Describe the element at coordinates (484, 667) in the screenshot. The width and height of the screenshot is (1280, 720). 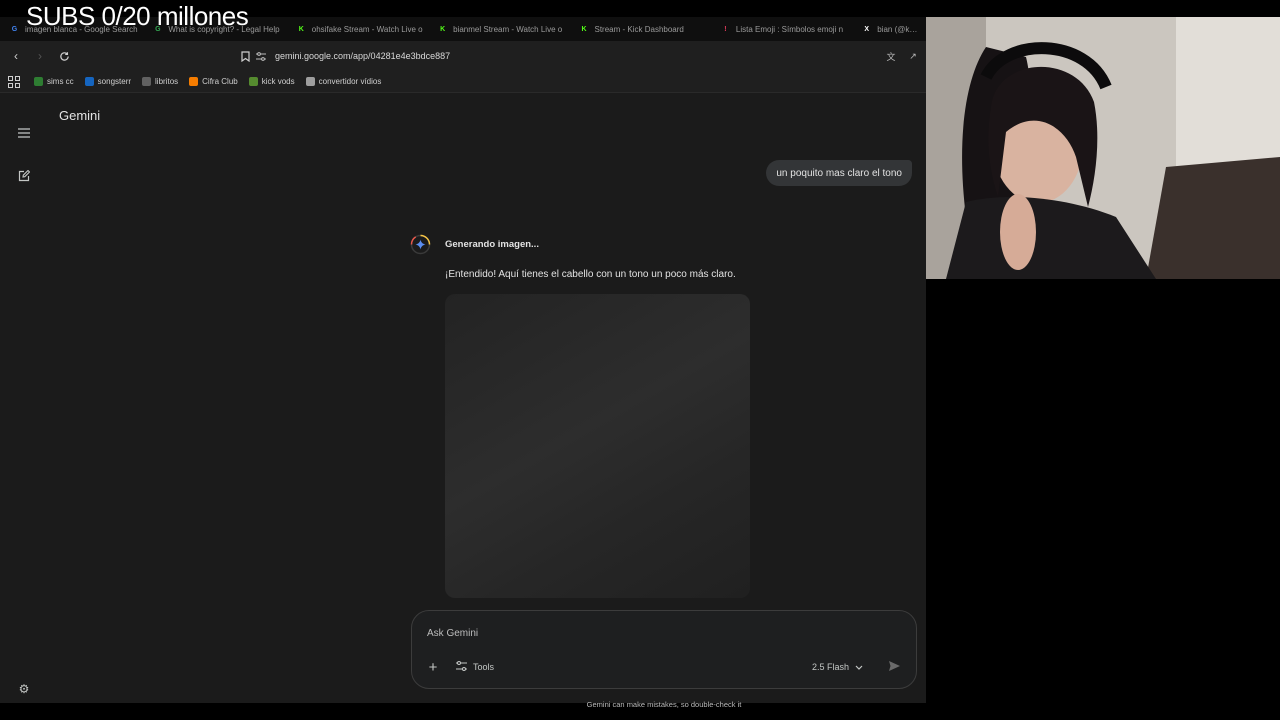
I see `tools-label: Tools` at that location.